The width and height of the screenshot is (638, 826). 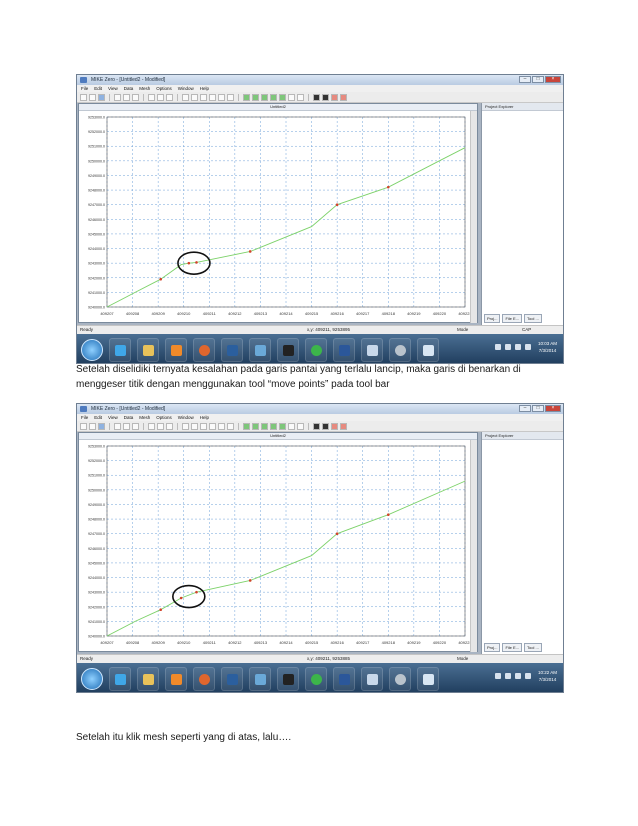 What do you see at coordinates (232, 679) in the screenshot?
I see `taskbar-mike-zero` at bounding box center [232, 679].